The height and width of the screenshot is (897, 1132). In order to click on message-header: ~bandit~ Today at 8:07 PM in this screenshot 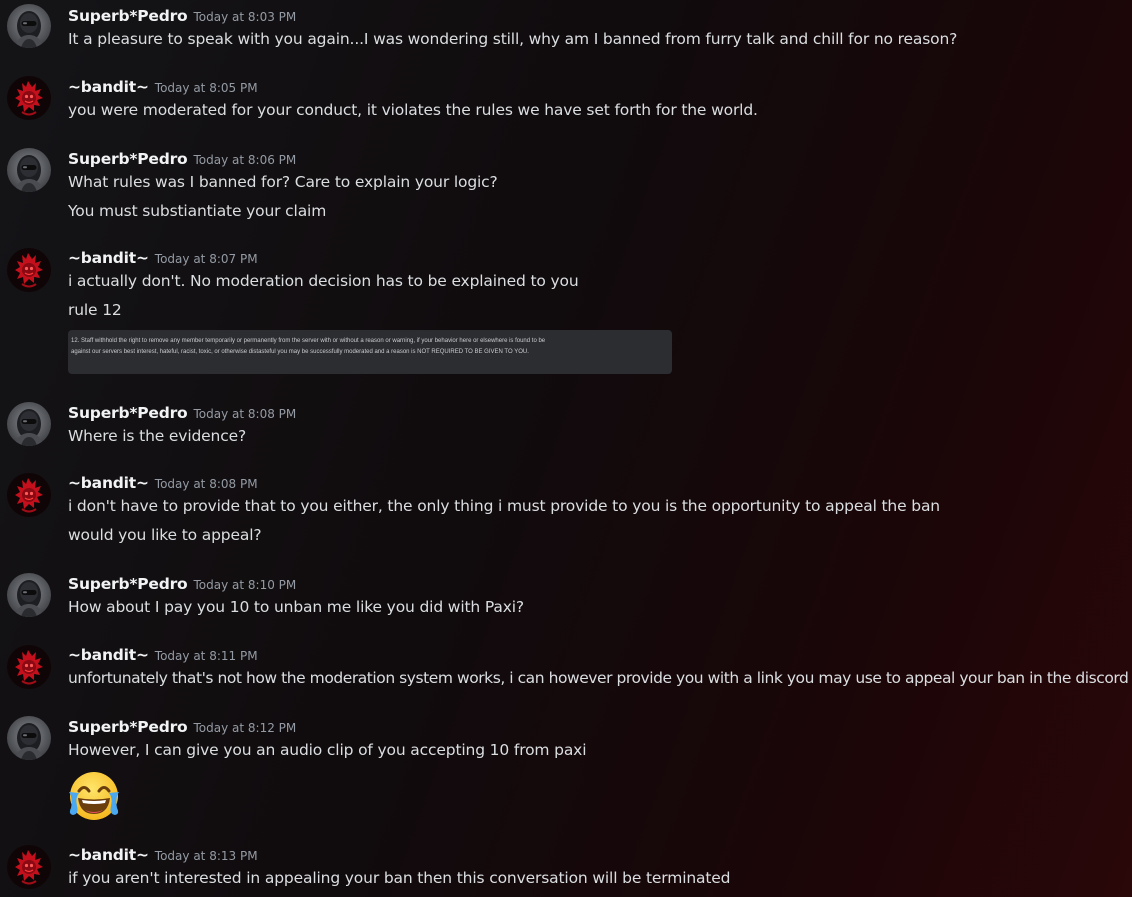, I will do `click(163, 257)`.